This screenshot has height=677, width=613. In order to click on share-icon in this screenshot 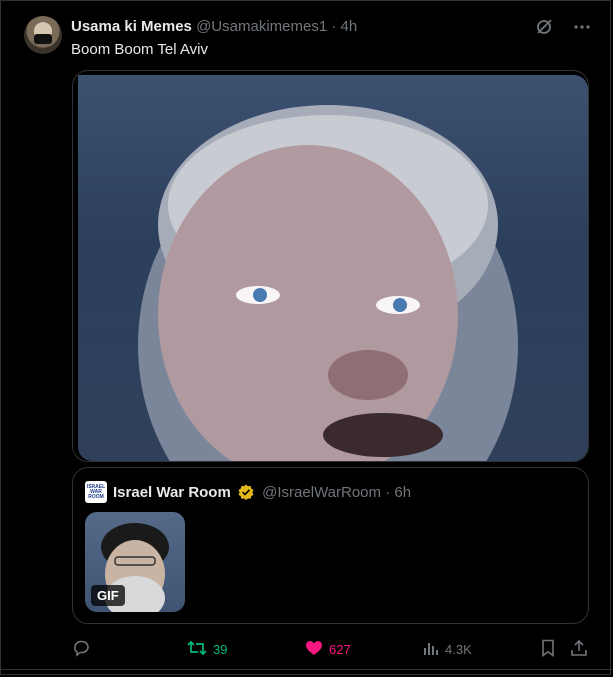, I will do `click(579, 649)`.